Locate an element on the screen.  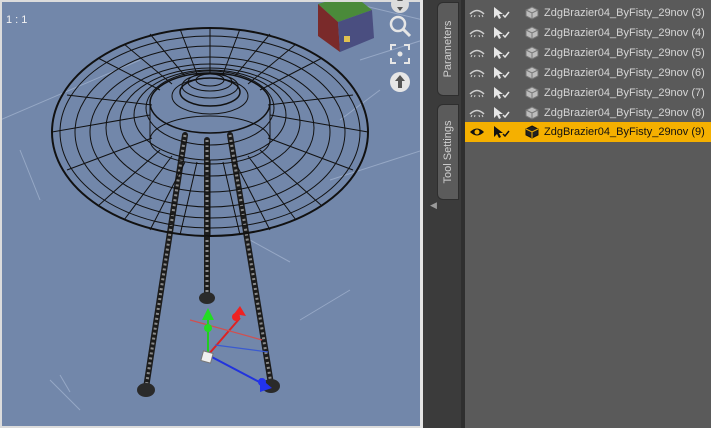
viewport-zoom-label: 1 is located at coordinates (17, 20).